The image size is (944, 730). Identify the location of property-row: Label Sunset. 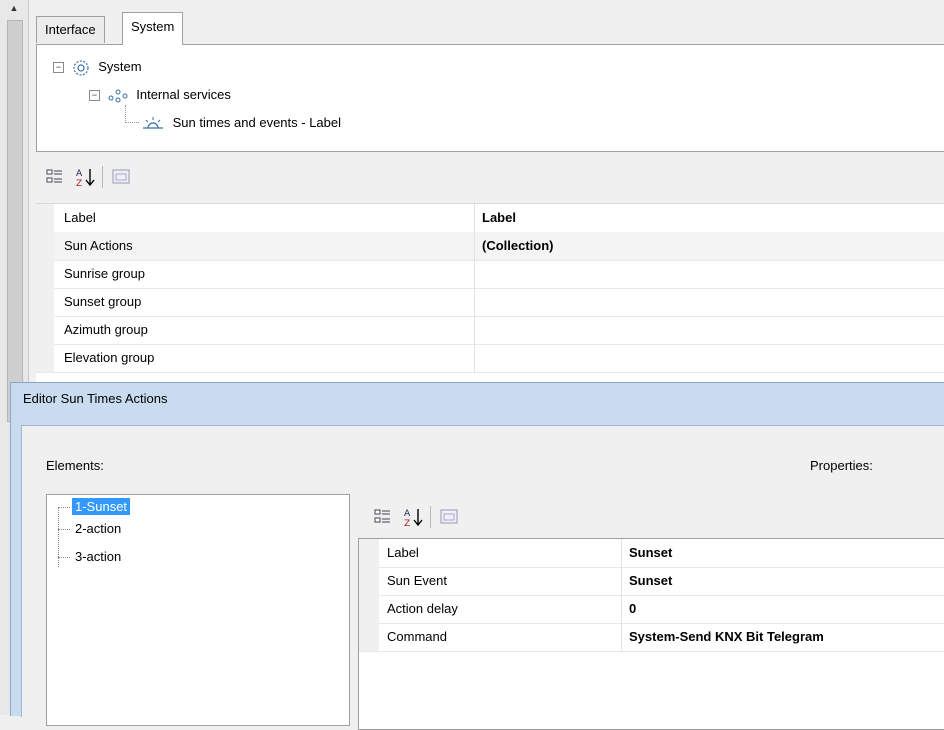
(651, 553).